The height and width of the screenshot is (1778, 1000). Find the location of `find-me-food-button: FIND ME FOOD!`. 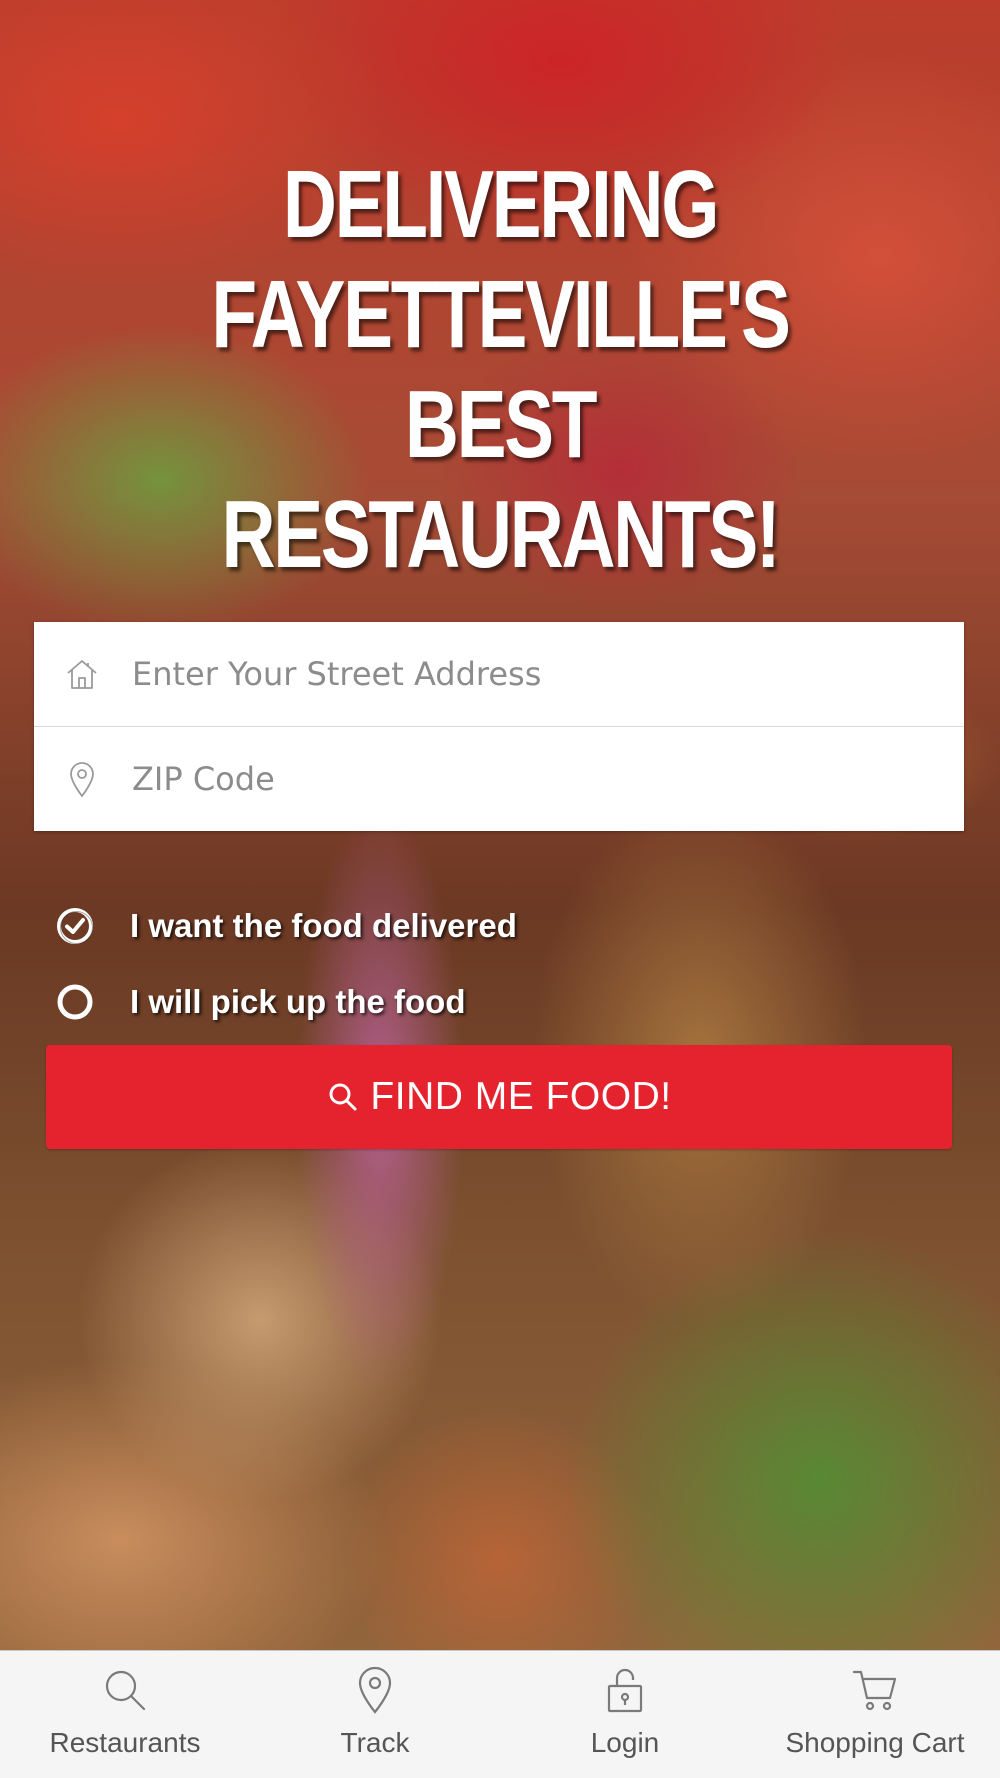

find-me-food-button: FIND ME FOOD! is located at coordinates (499, 1097).